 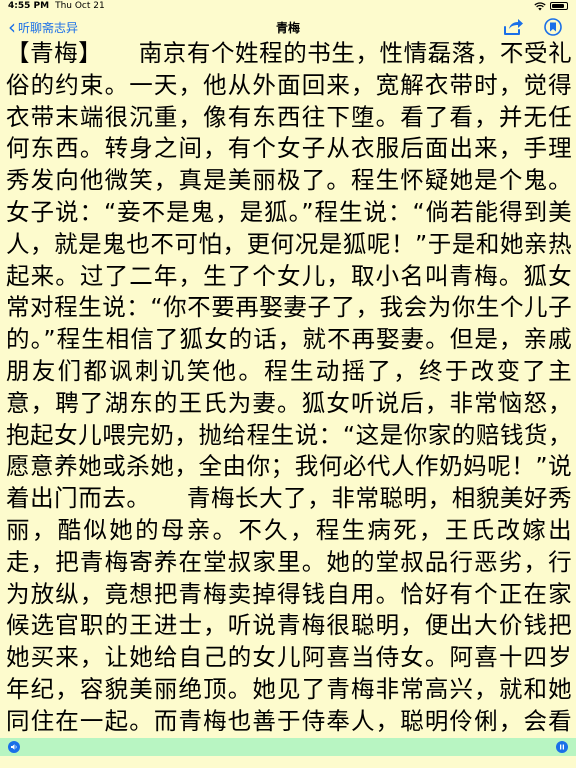 What do you see at coordinates (288, 747) in the screenshot?
I see `audio-control-bar` at bounding box center [288, 747].